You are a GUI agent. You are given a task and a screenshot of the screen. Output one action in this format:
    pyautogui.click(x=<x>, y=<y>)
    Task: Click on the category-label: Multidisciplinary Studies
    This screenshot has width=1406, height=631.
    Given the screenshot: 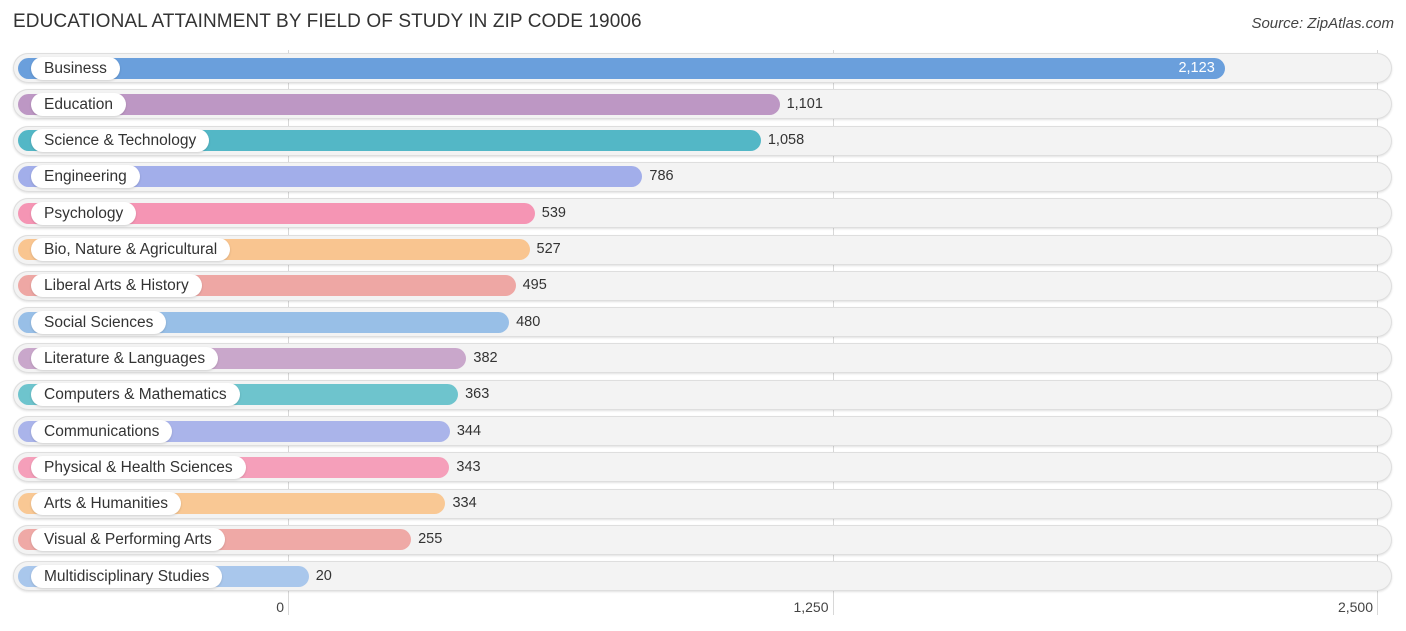 What is the action you would take?
    pyautogui.click(x=127, y=576)
    